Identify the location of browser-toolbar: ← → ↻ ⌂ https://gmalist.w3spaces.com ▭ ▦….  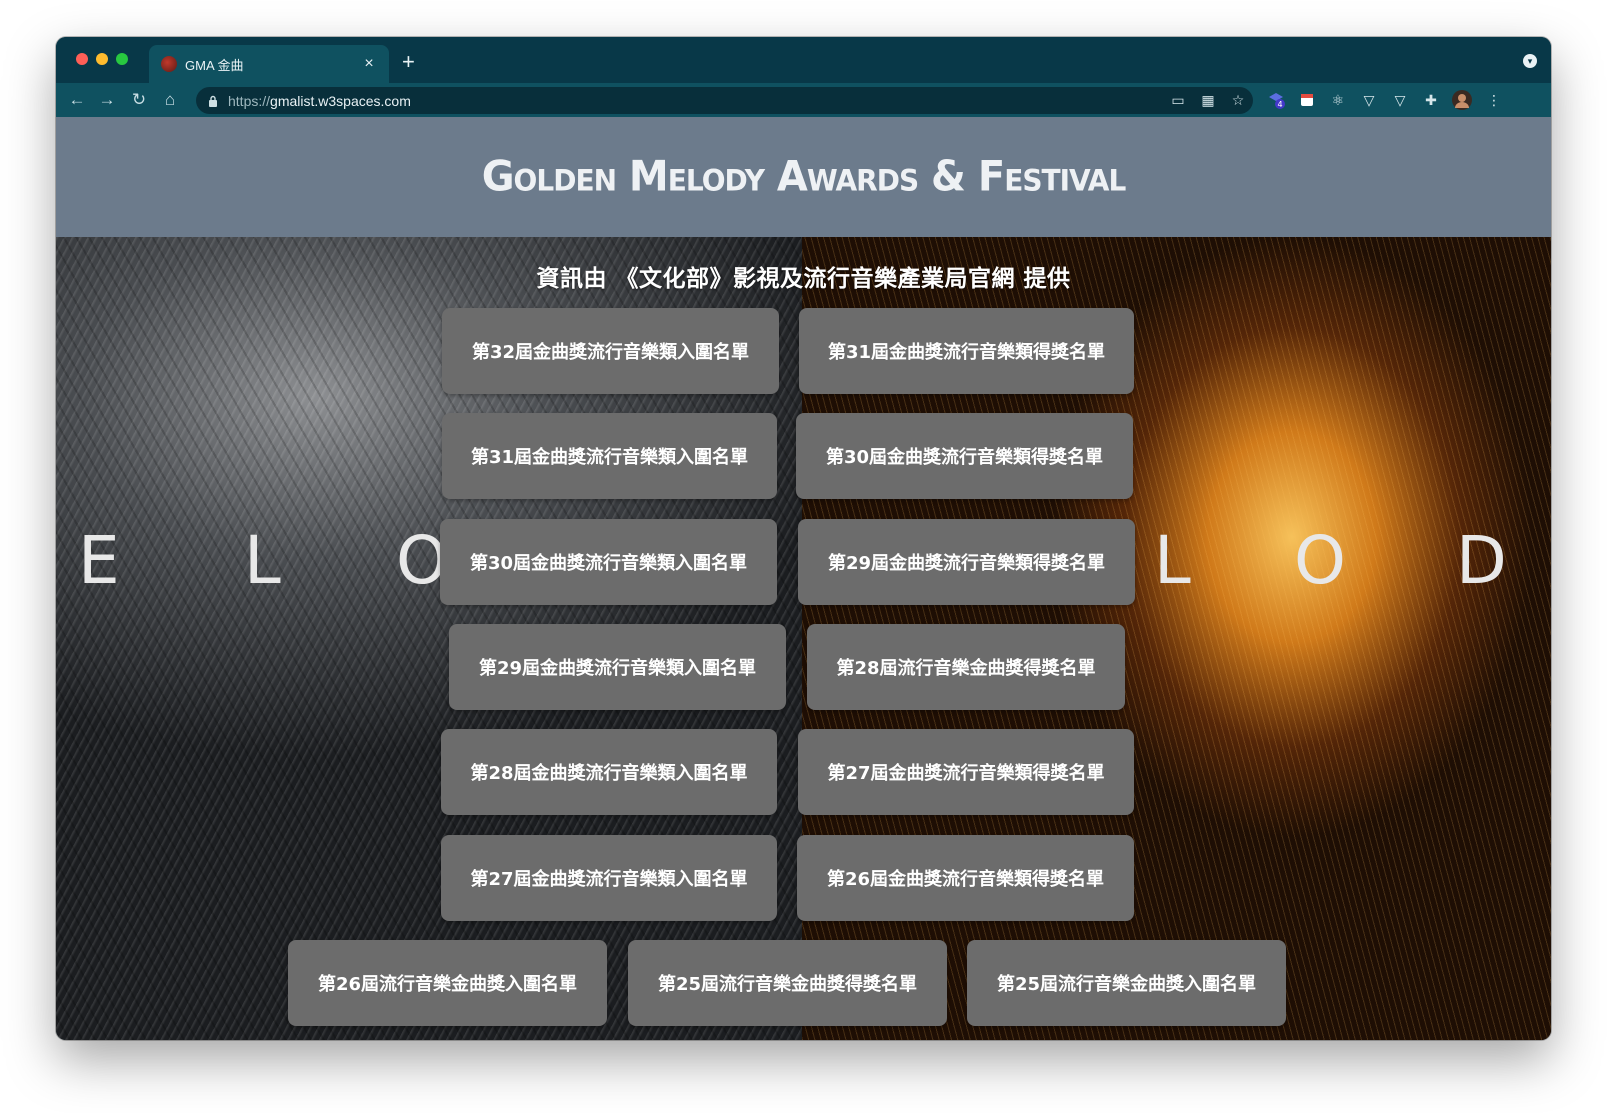
(803, 100).